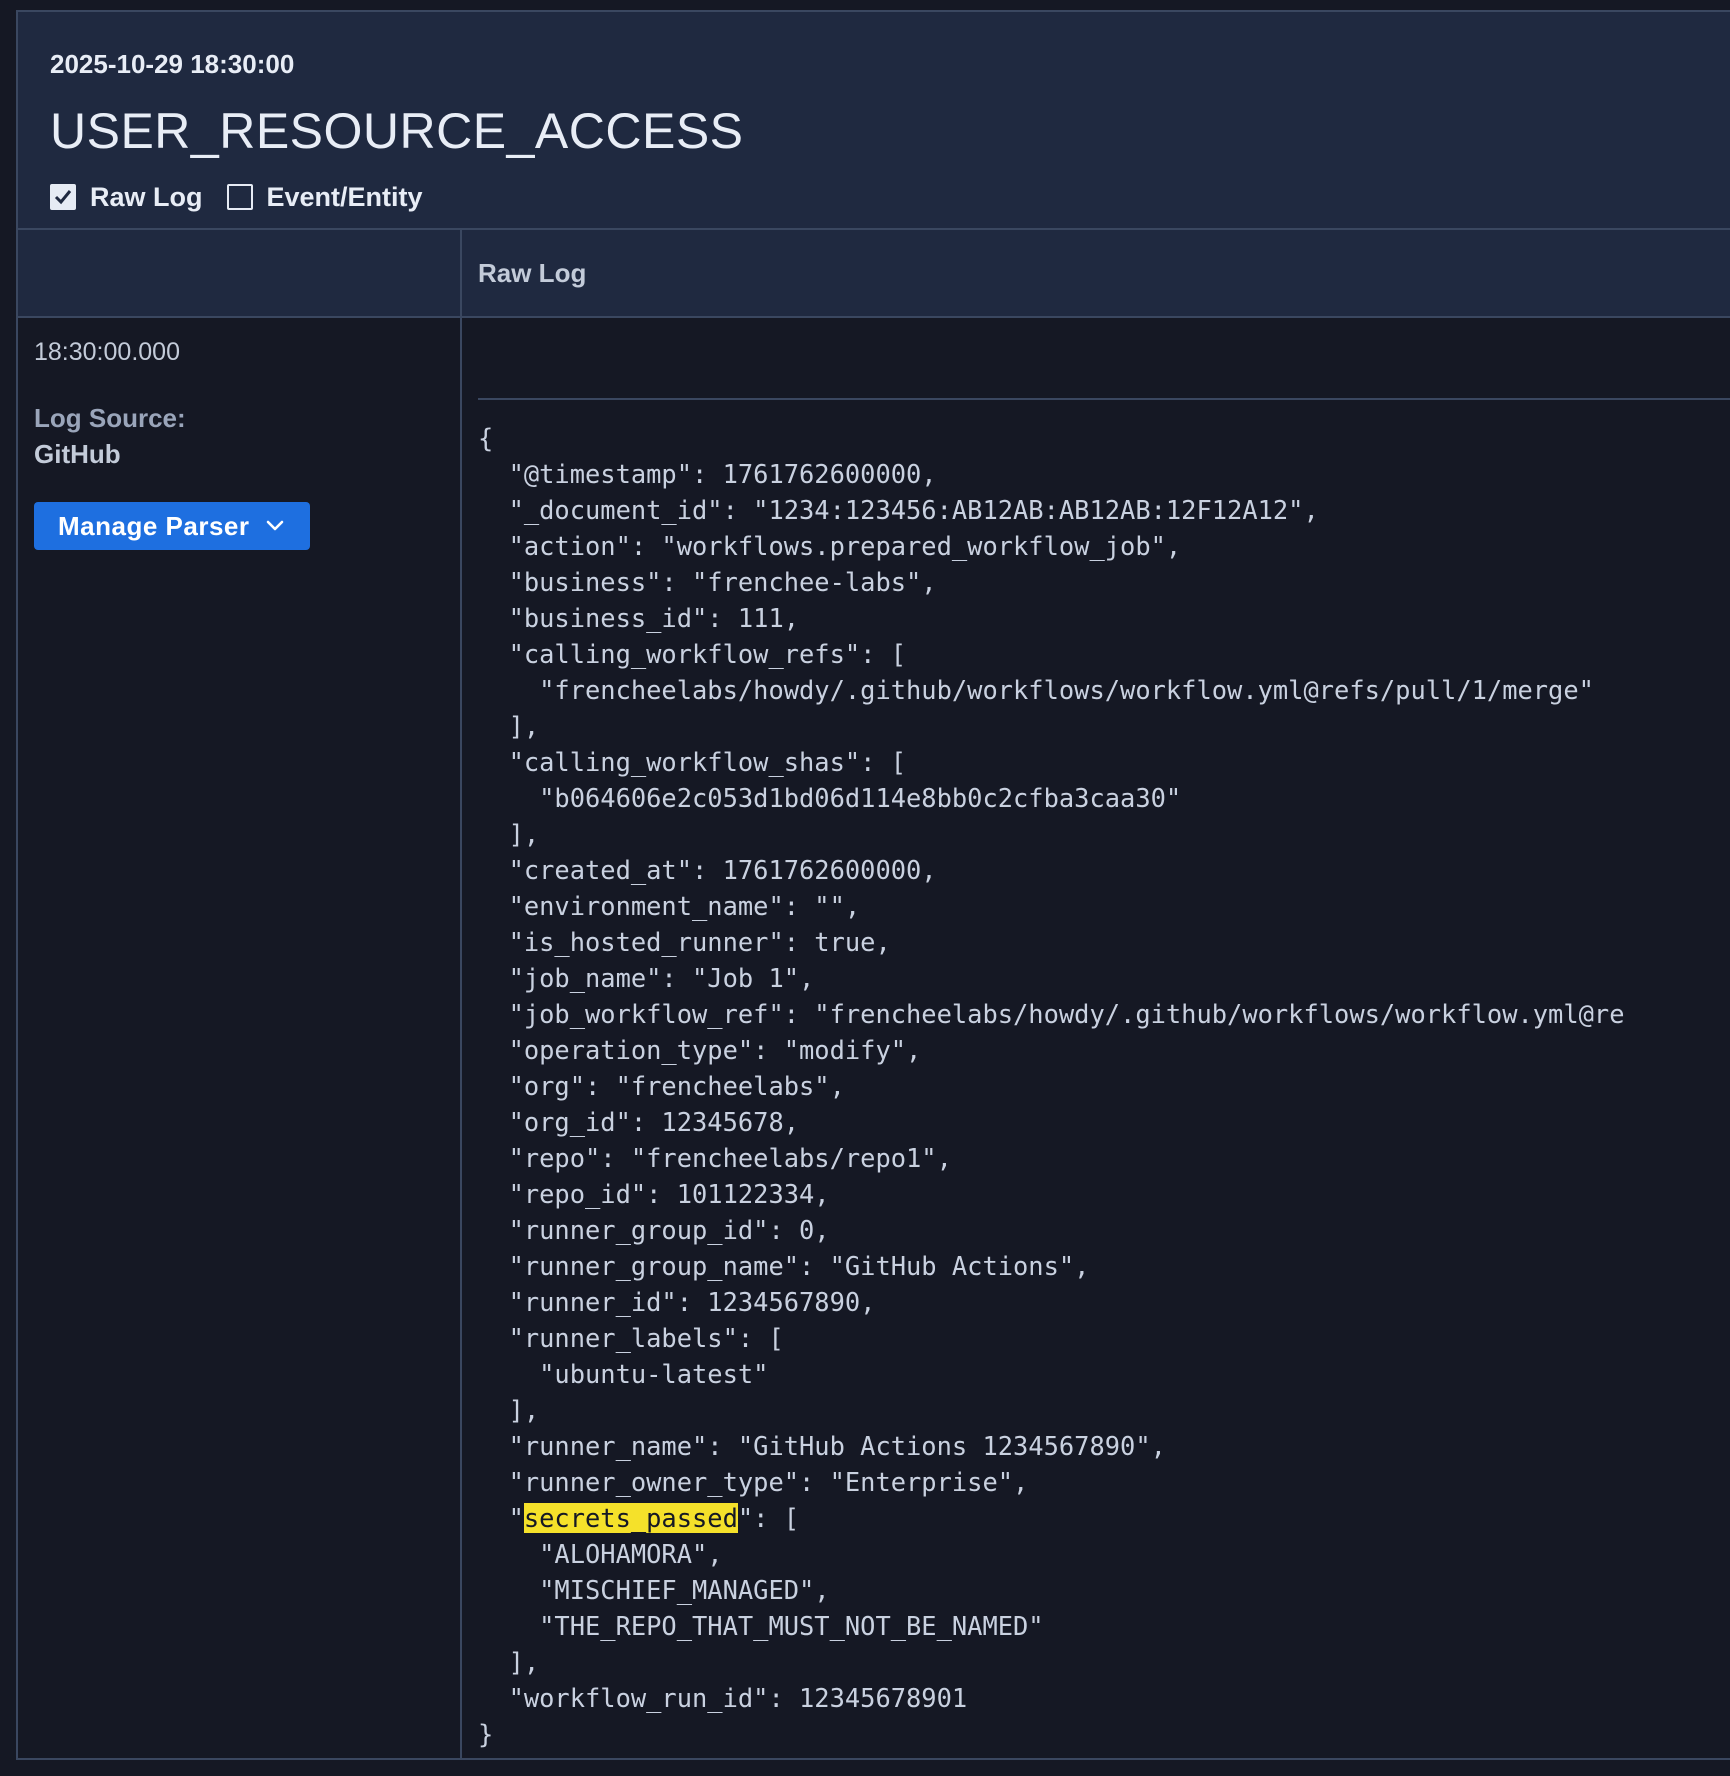 The width and height of the screenshot is (1730, 1776). Describe the element at coordinates (623, 1374) in the screenshot. I see `raw-log-line: "ubuntu-latest"` at that location.